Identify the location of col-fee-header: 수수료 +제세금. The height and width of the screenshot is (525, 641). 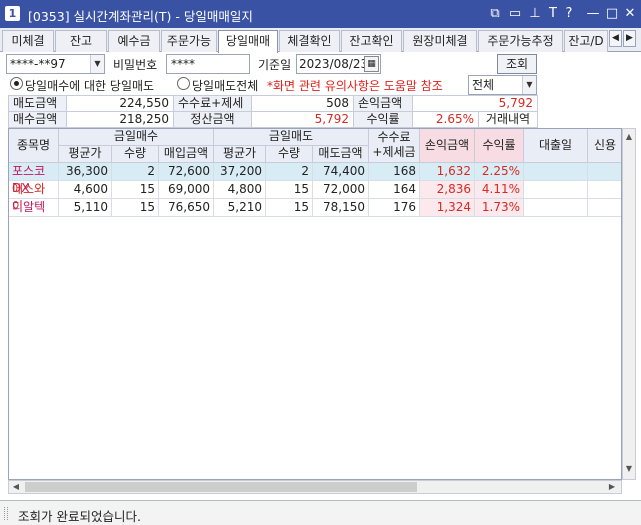
(394, 146).